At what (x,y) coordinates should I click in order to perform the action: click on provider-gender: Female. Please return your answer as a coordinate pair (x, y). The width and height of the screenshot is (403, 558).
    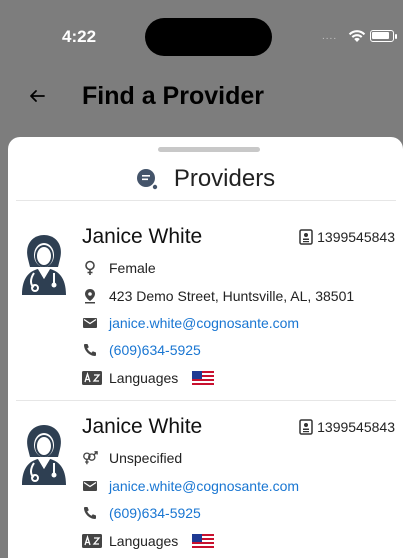
    Looking at the image, I should click on (132, 268).